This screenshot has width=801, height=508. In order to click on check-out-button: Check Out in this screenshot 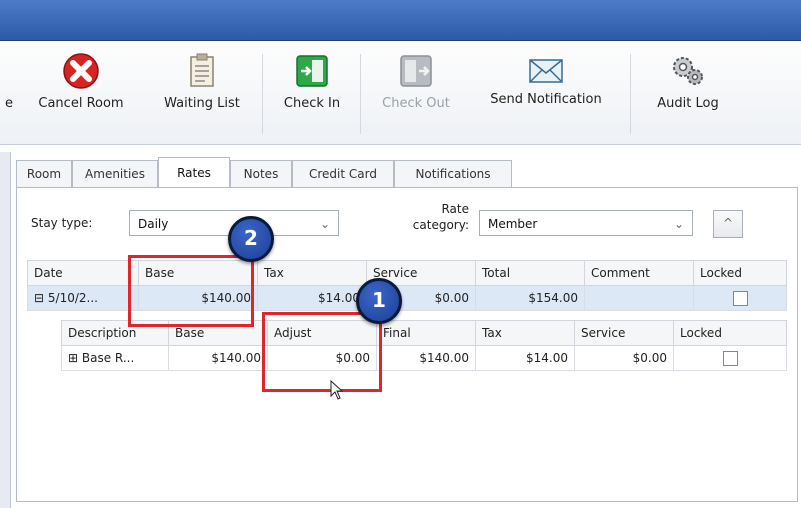, I will do `click(416, 81)`.